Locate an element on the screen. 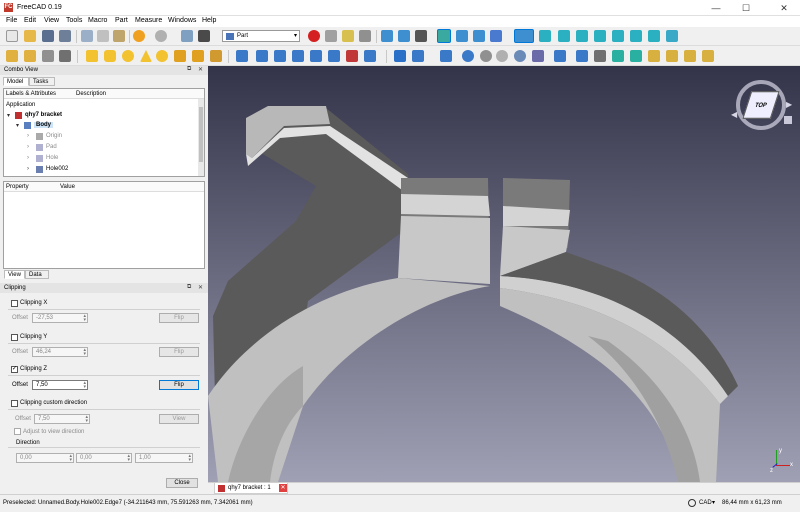 This screenshot has height=512, width=800. toggle-3d-icon is located at coordinates (690, 56).